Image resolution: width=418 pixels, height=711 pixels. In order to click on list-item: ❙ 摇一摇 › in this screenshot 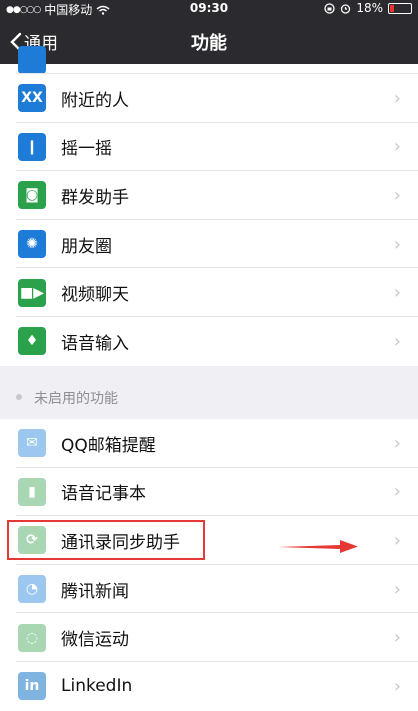, I will do `click(209, 147)`.